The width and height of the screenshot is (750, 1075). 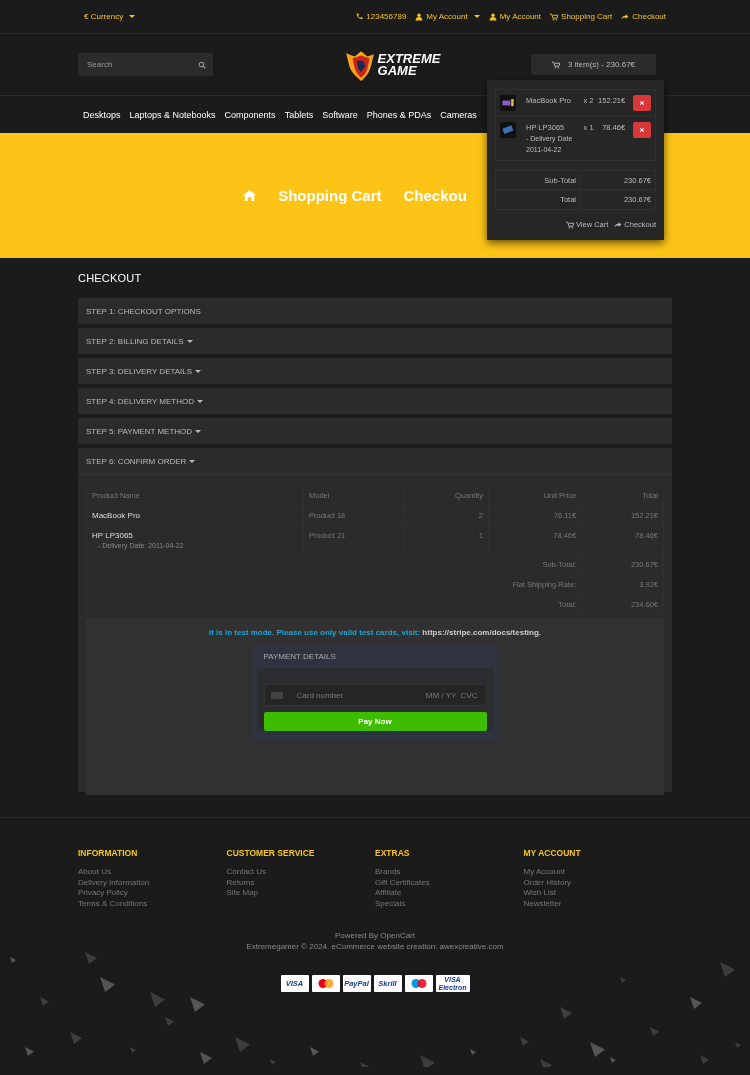 I want to click on nav-link: Desktops, so click(x=102, y=114).